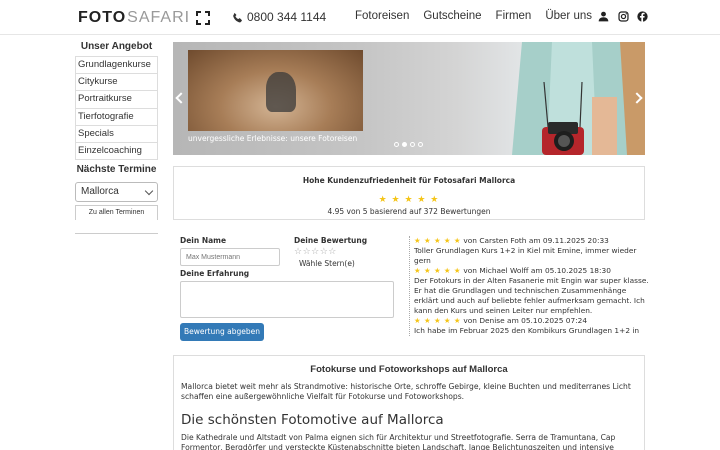 The width and height of the screenshot is (720, 450). I want to click on all-dates-button: Zu allen Terminen, so click(116, 213).